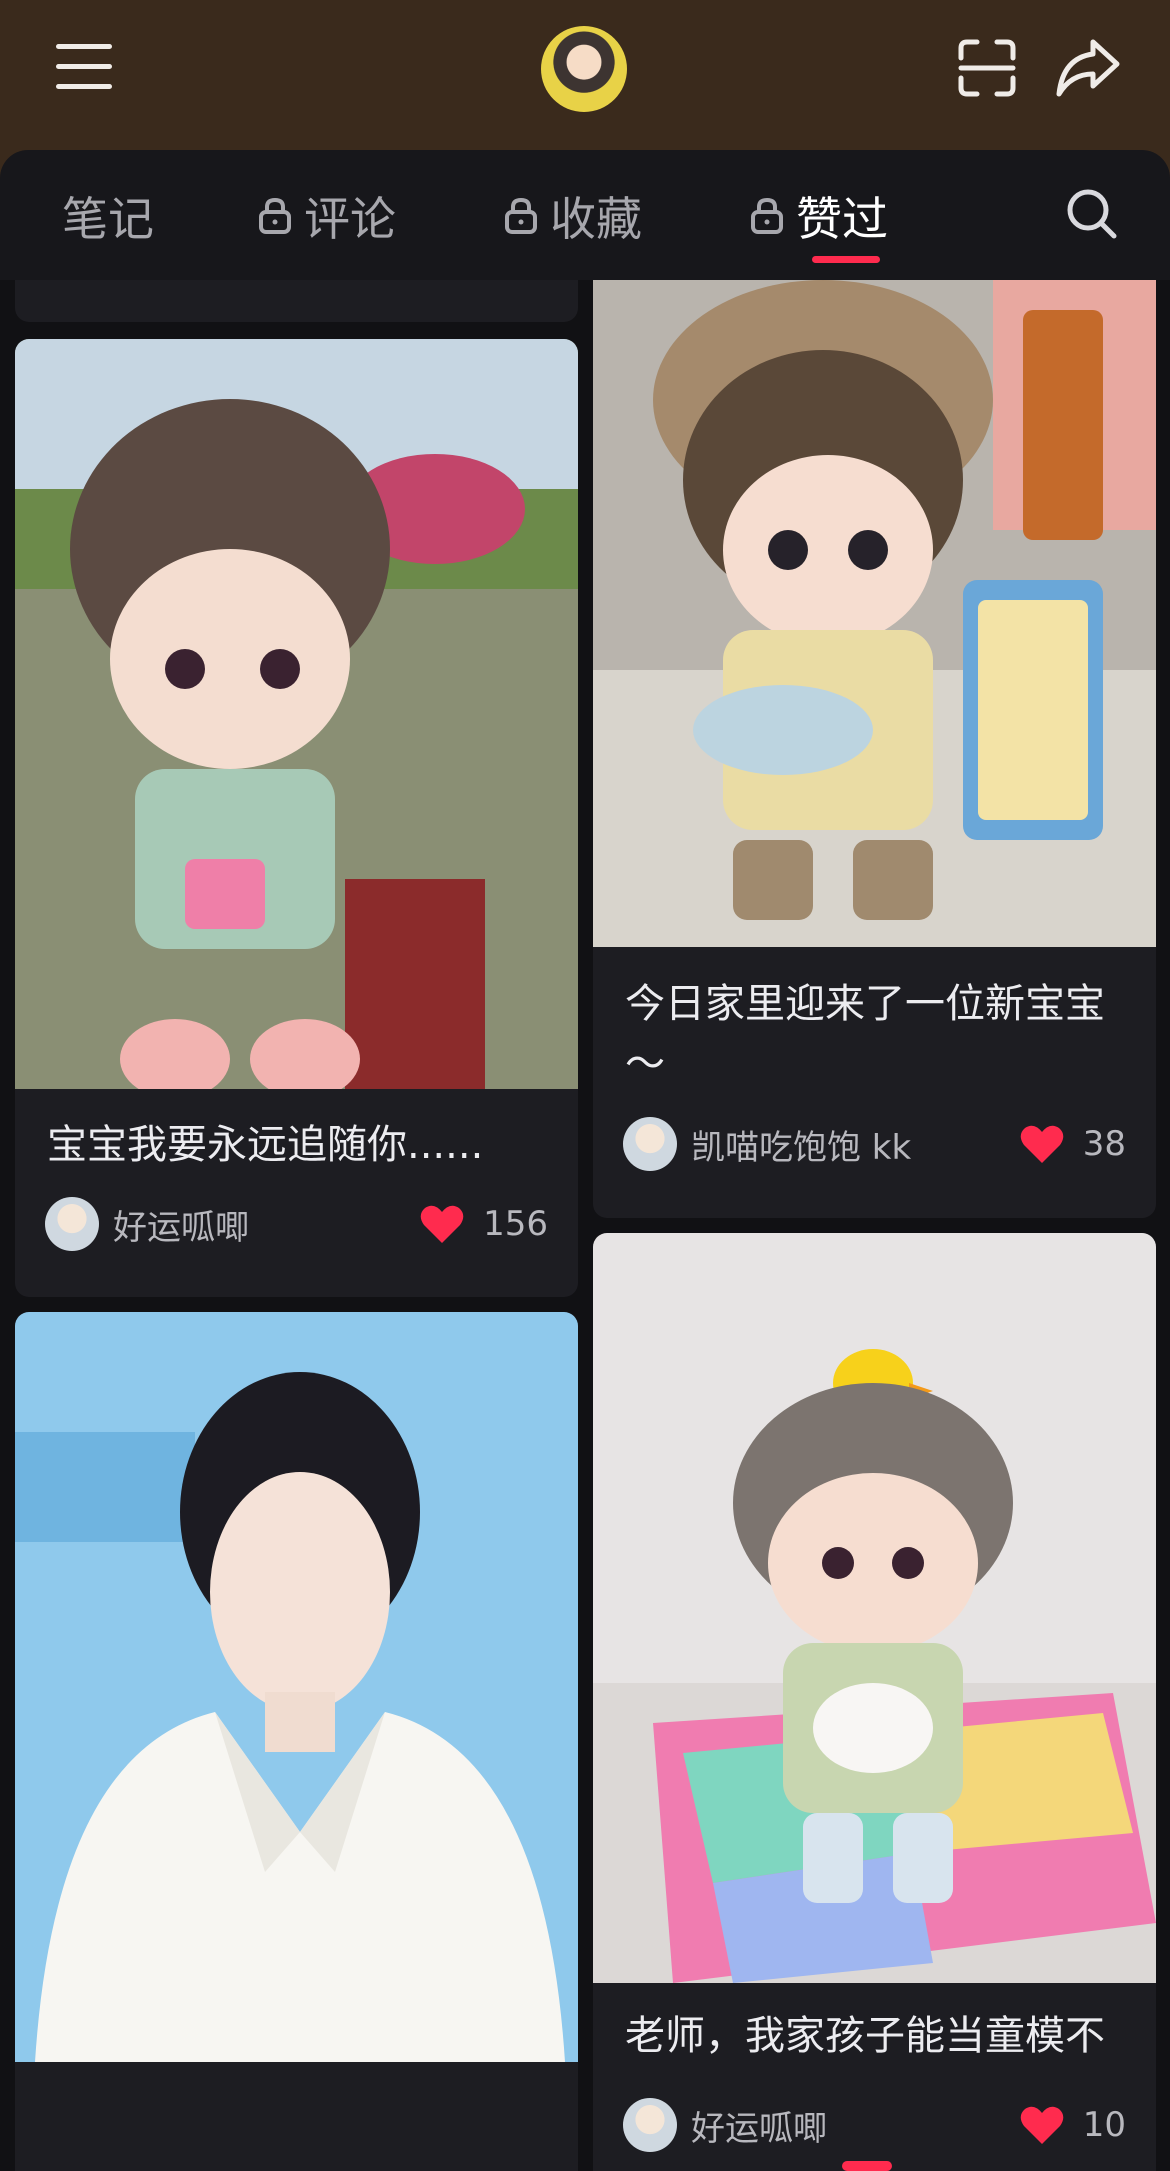  I want to click on tab-bar: 笔记 评论 收藏 赞过, so click(585, 215).